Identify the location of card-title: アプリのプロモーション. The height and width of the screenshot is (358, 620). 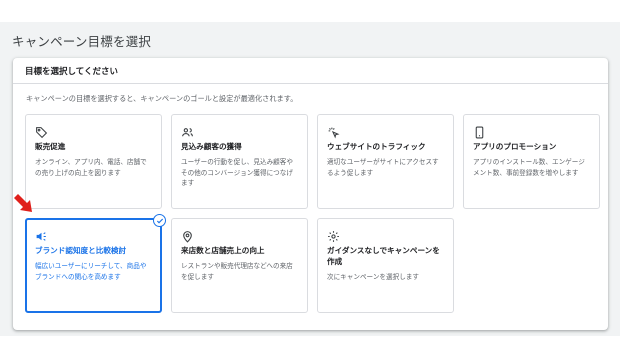
(515, 146).